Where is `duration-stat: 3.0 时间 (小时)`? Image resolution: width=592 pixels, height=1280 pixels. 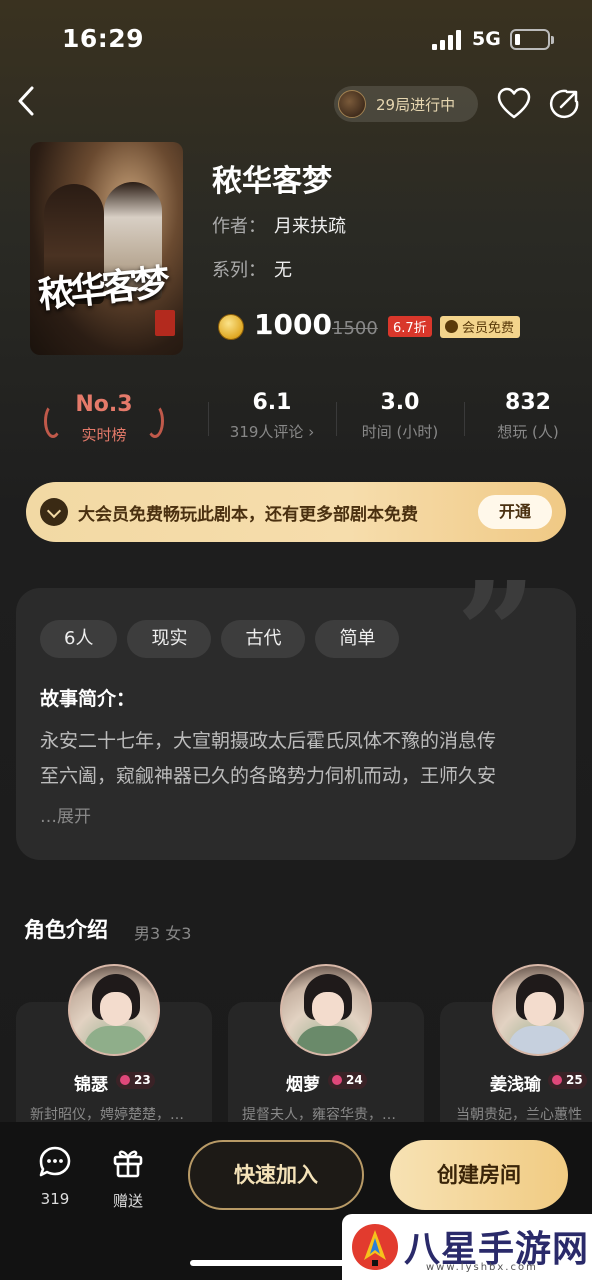 duration-stat: 3.0 时间 (小时) is located at coordinates (400, 416).